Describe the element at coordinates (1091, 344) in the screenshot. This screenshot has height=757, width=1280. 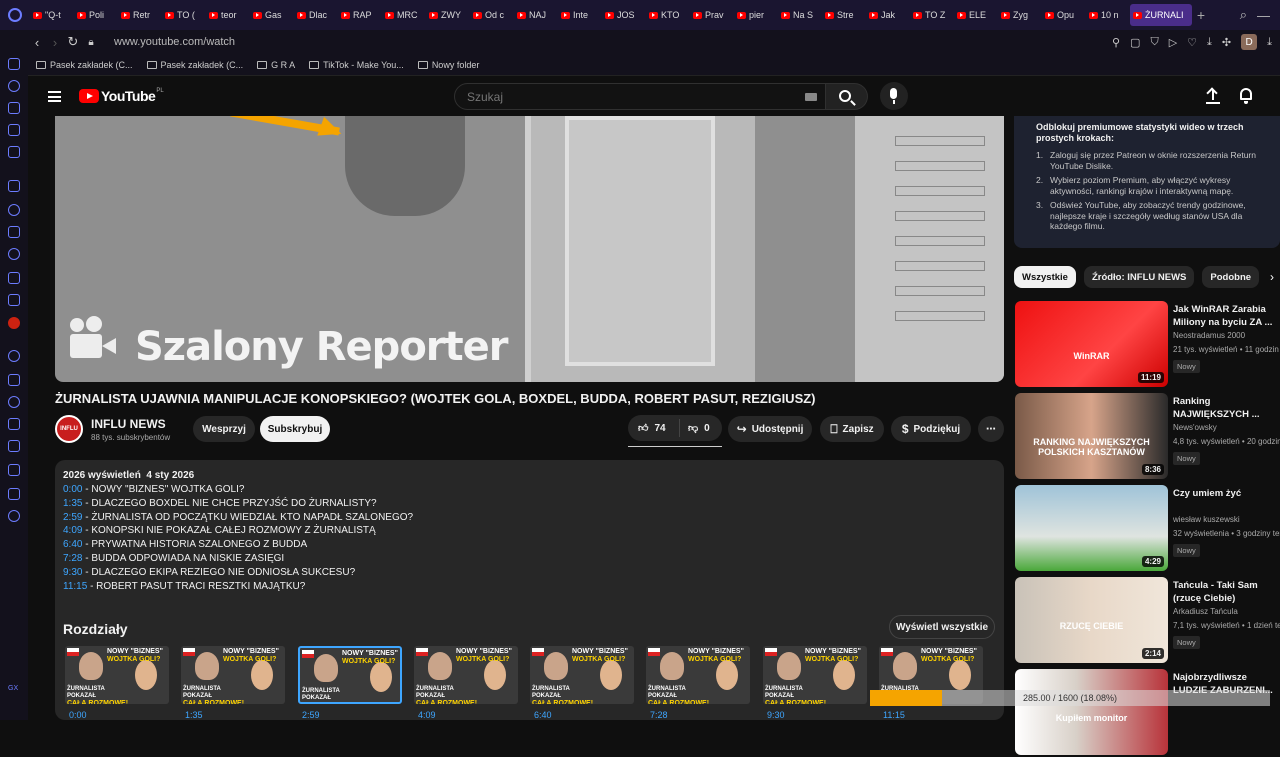
I see `video-thumbnail: WinRAR 11:19` at that location.